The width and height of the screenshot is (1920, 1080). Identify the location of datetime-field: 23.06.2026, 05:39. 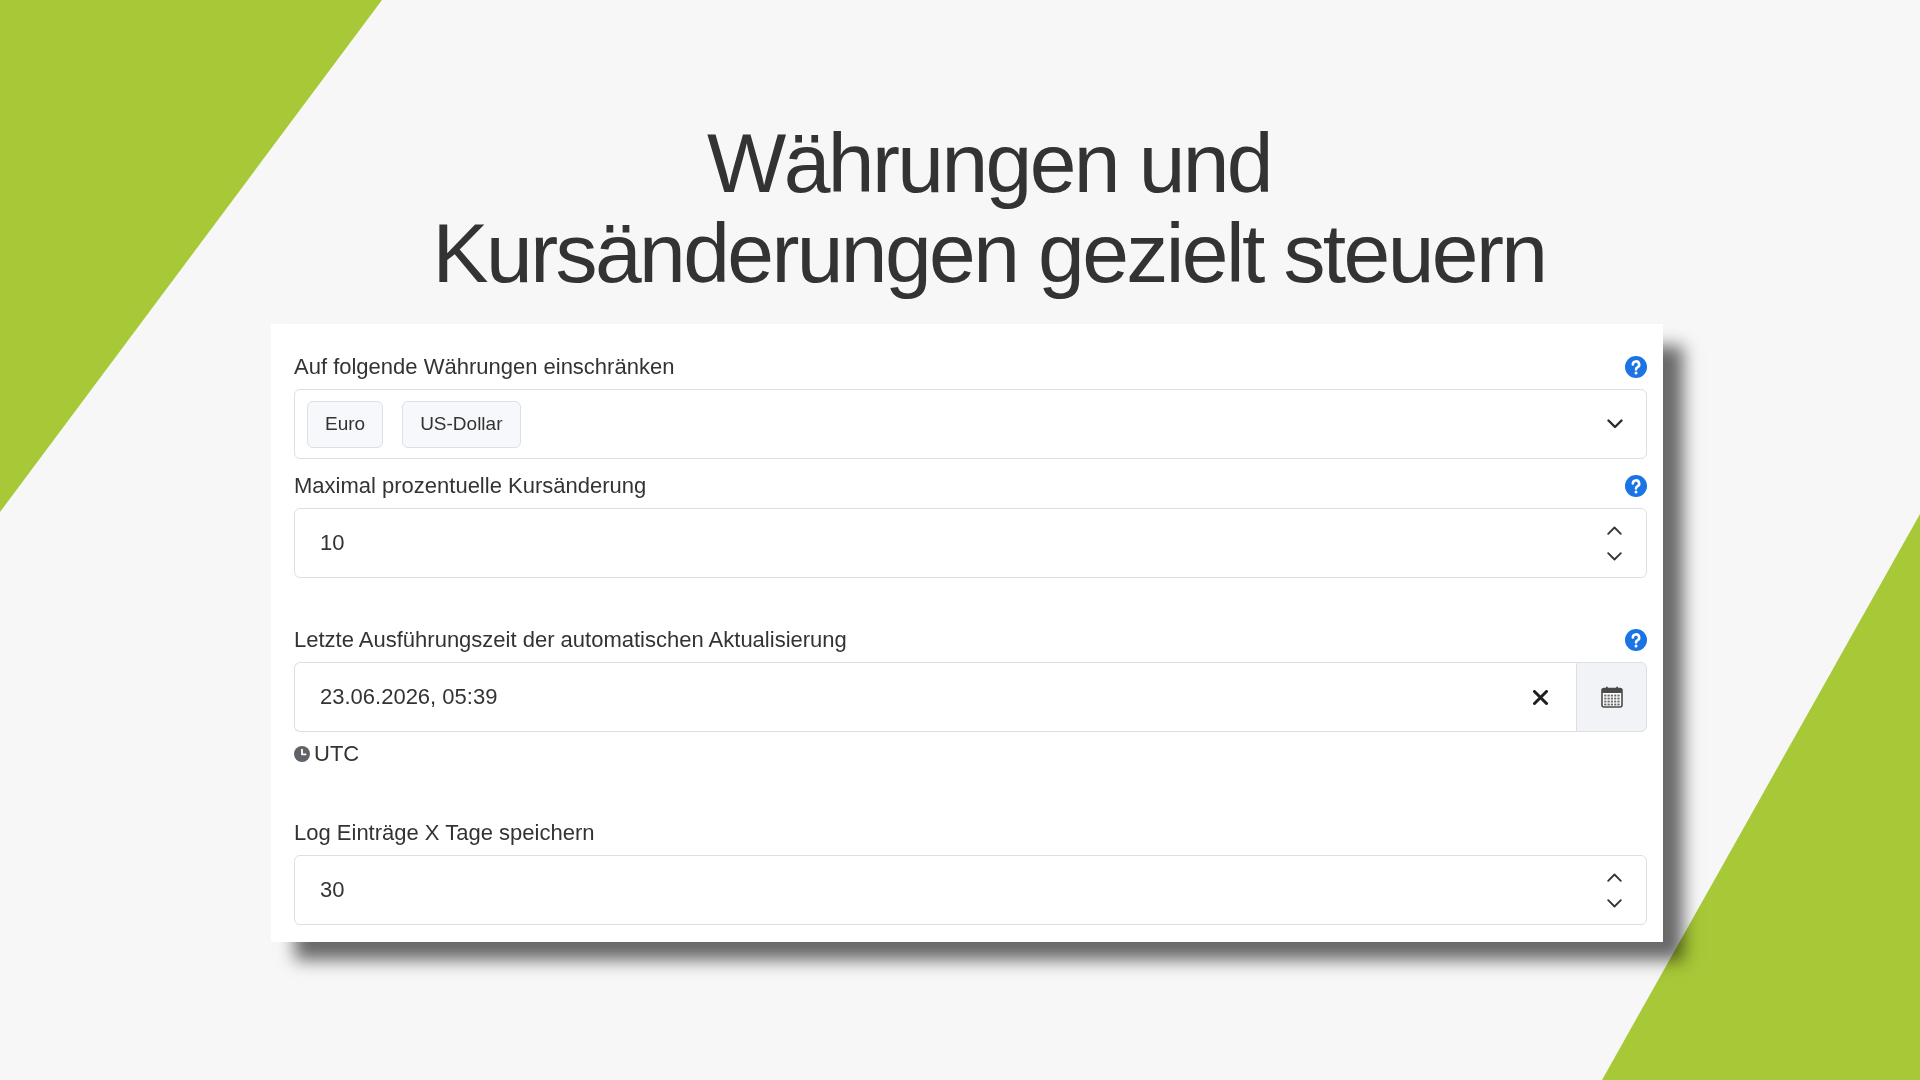
(935, 697).